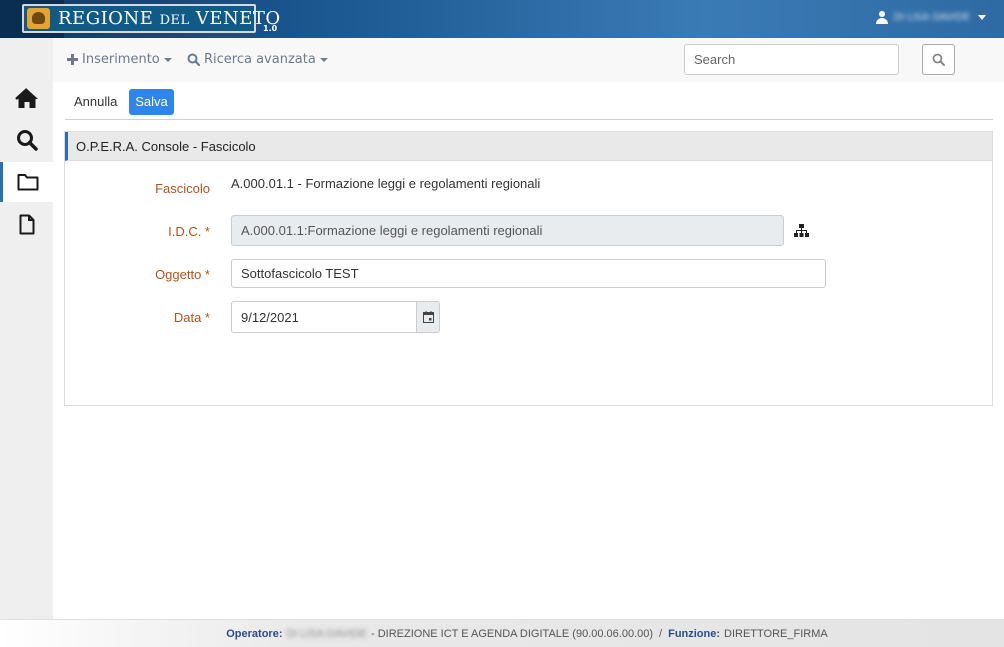 The height and width of the screenshot is (647, 1004). Describe the element at coordinates (694, 633) in the screenshot. I see `funzione-label: Funzione:` at that location.